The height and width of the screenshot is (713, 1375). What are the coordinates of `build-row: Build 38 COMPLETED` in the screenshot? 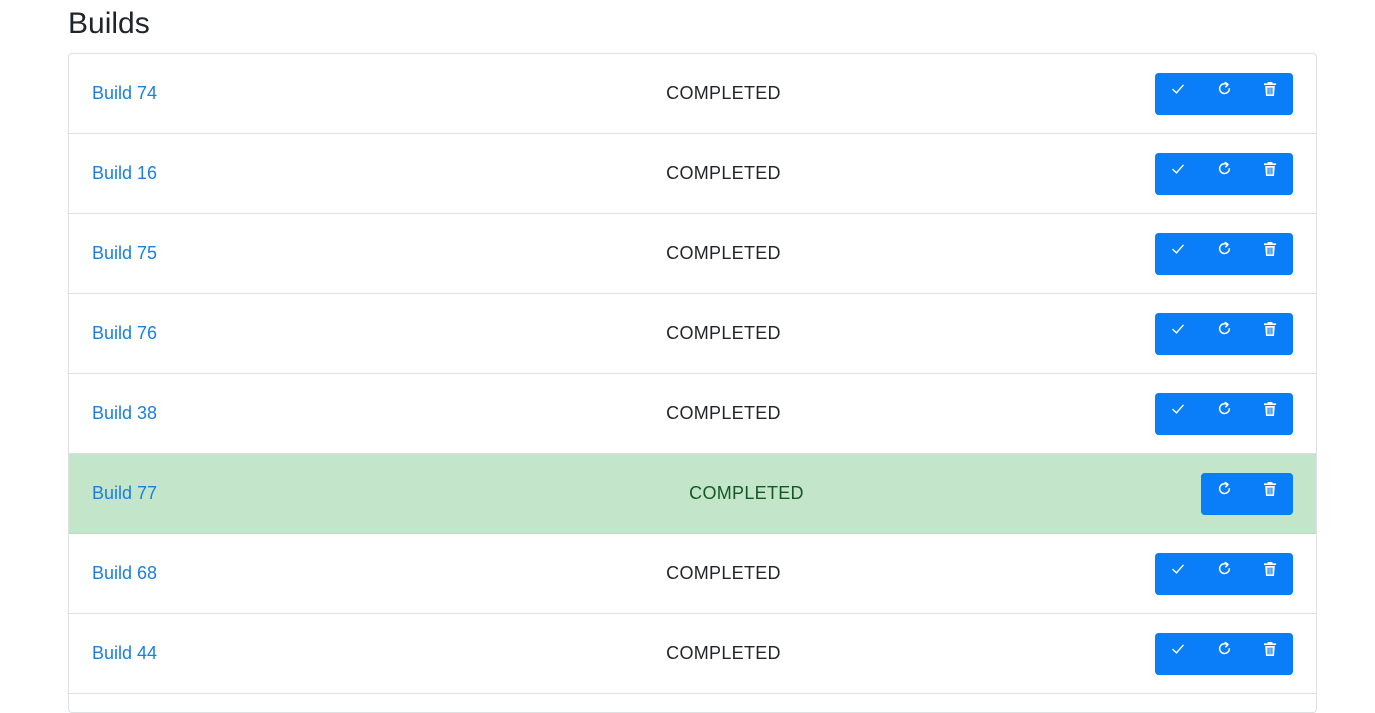 It's located at (692, 414).